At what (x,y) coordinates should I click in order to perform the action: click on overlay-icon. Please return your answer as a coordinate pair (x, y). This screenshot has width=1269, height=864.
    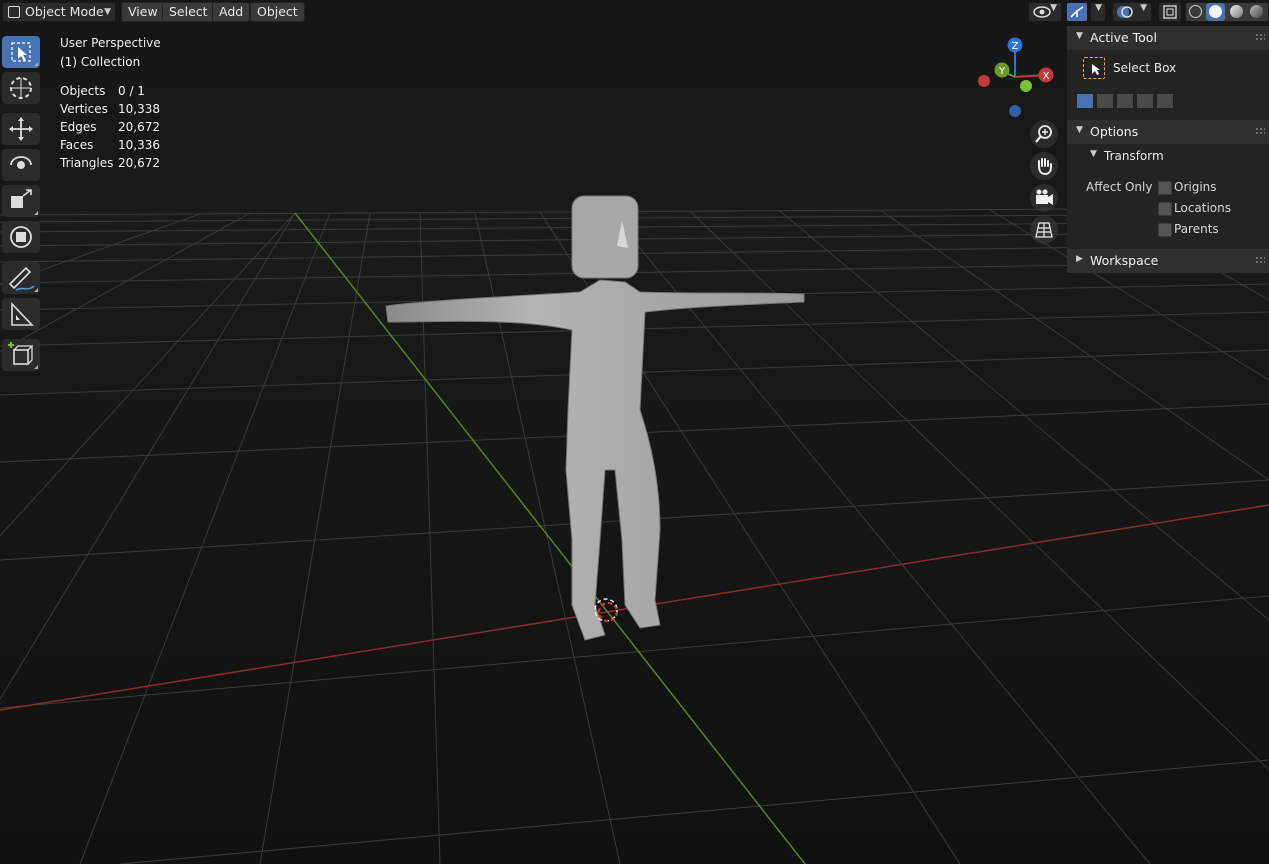
    Looking at the image, I should click on (1125, 12).